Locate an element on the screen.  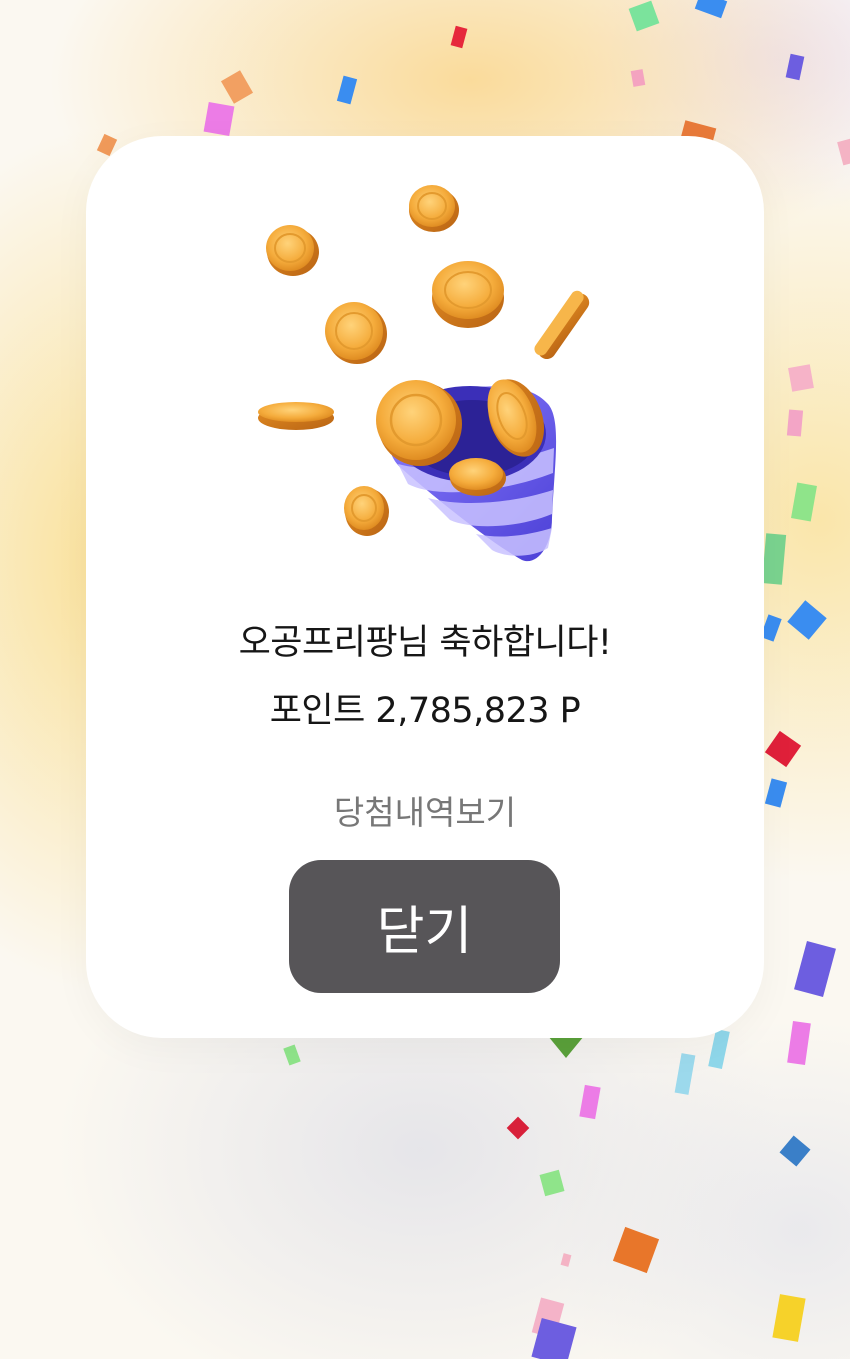
party-popper-with-coins-icon is located at coordinates (424, 373).